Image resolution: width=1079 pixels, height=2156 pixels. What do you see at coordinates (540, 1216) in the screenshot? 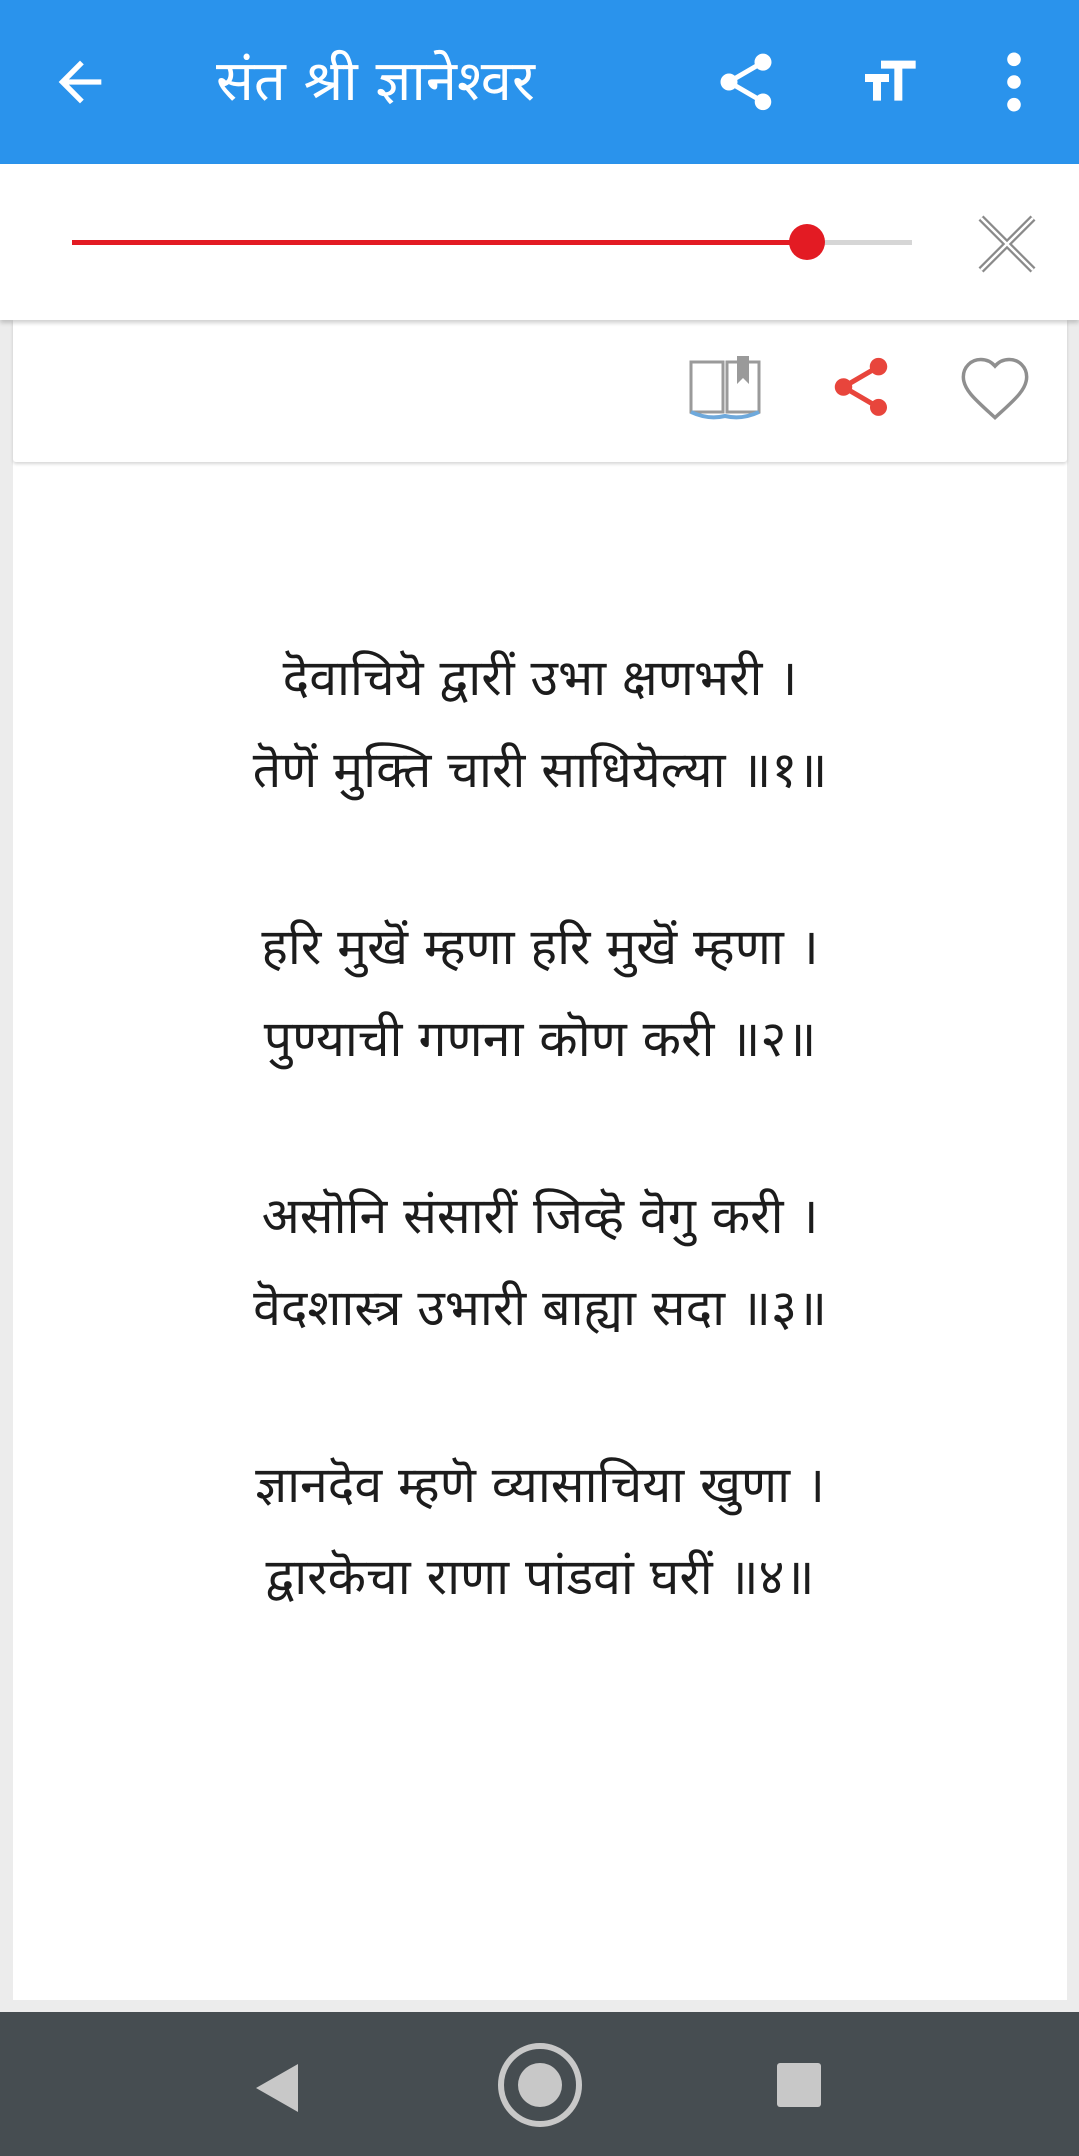
I see `verse-line: असॊनि संसारीं जिव्हॆ वॆगु करी ।` at bounding box center [540, 1216].